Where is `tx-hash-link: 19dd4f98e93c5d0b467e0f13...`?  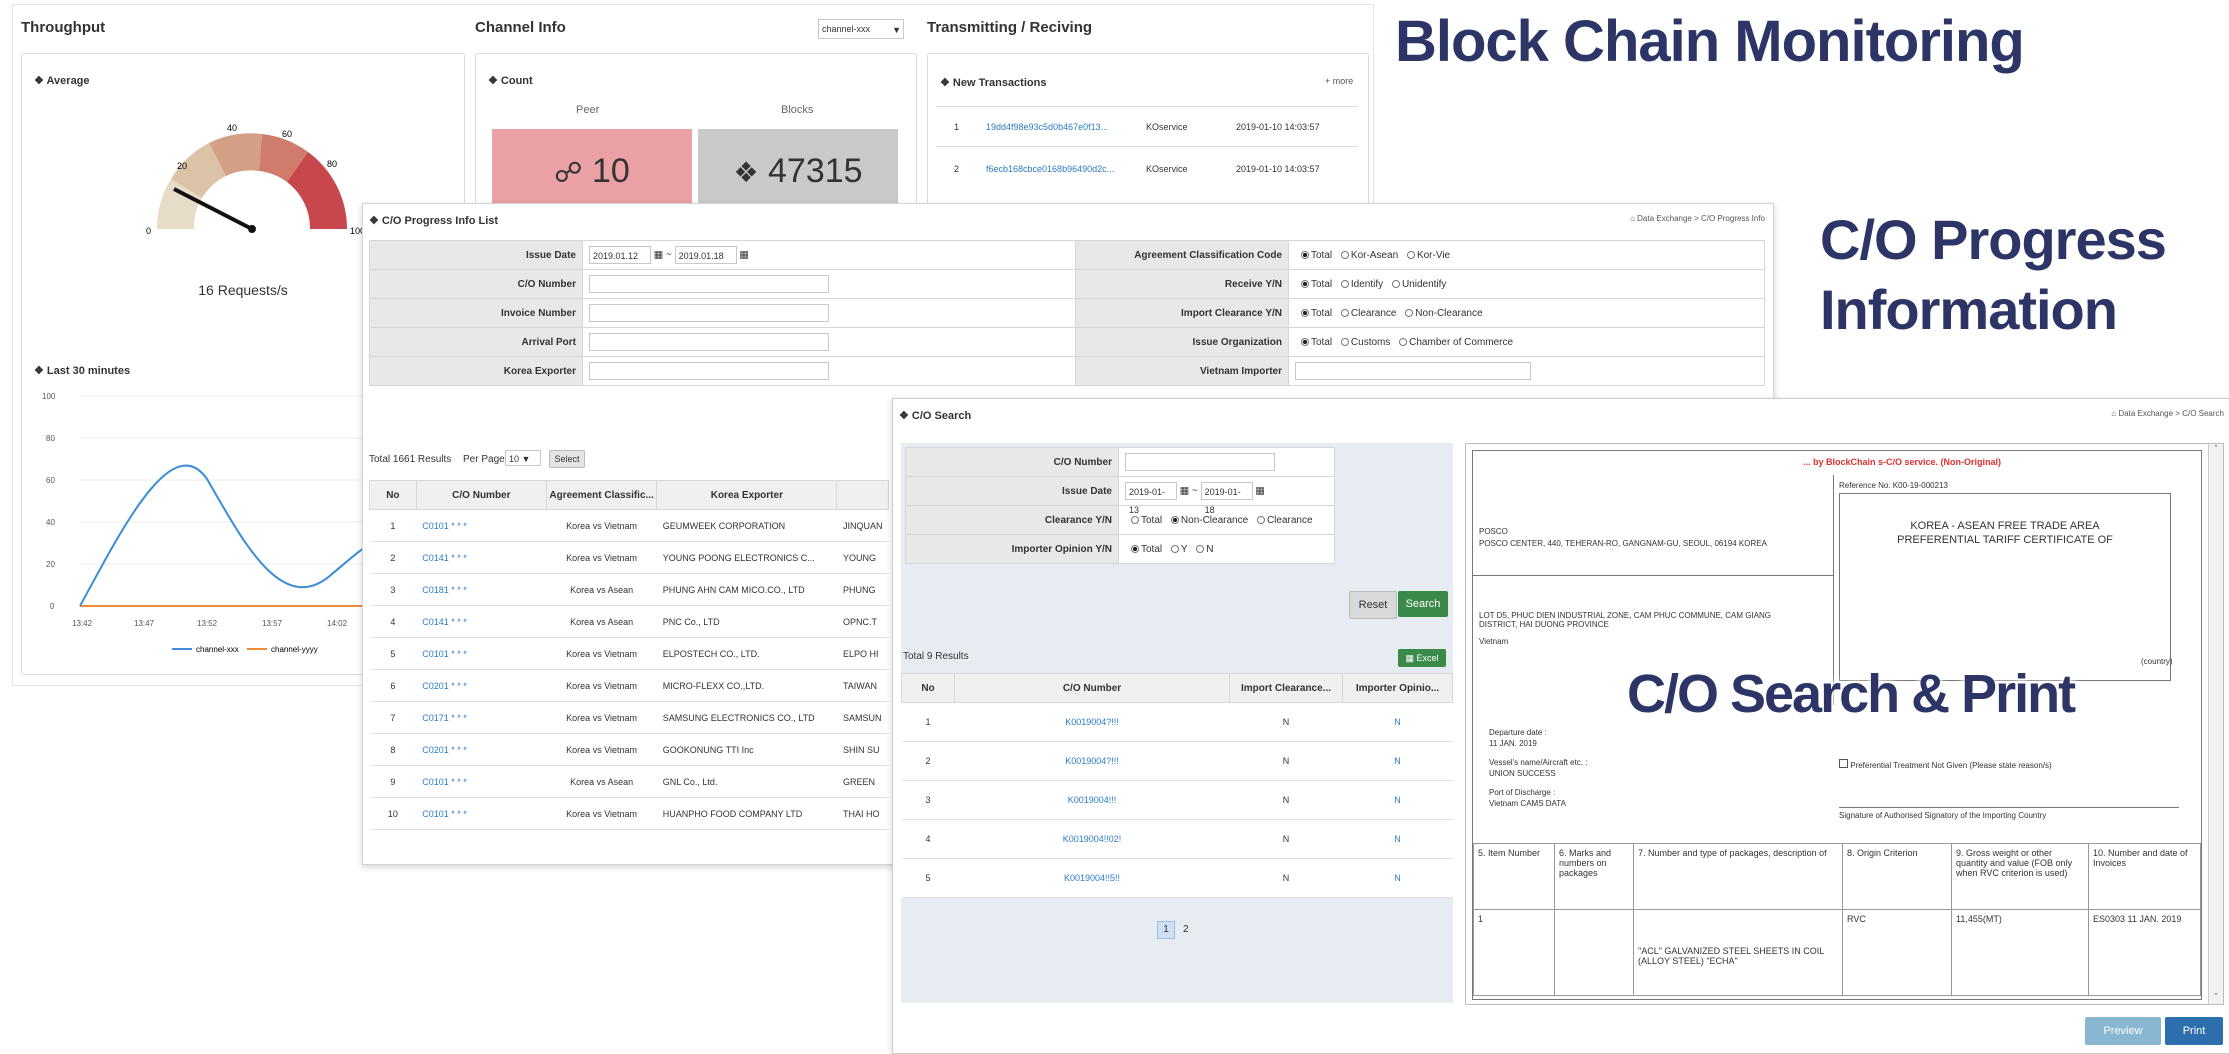 tx-hash-link: 19dd4f98e93c5d0b467e0f13... is located at coordinates (1047, 127).